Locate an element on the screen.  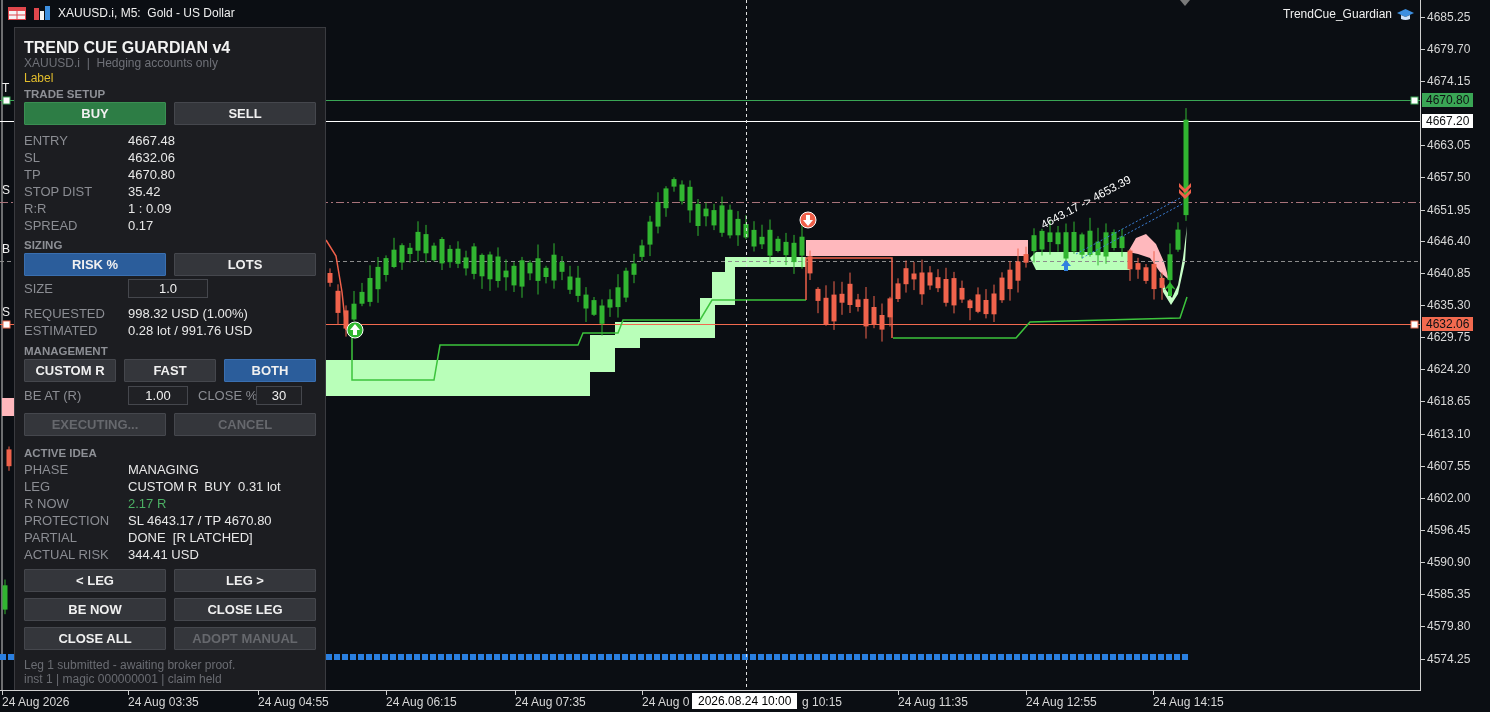
signal-strip-drawing is located at coordinates (7, 657).